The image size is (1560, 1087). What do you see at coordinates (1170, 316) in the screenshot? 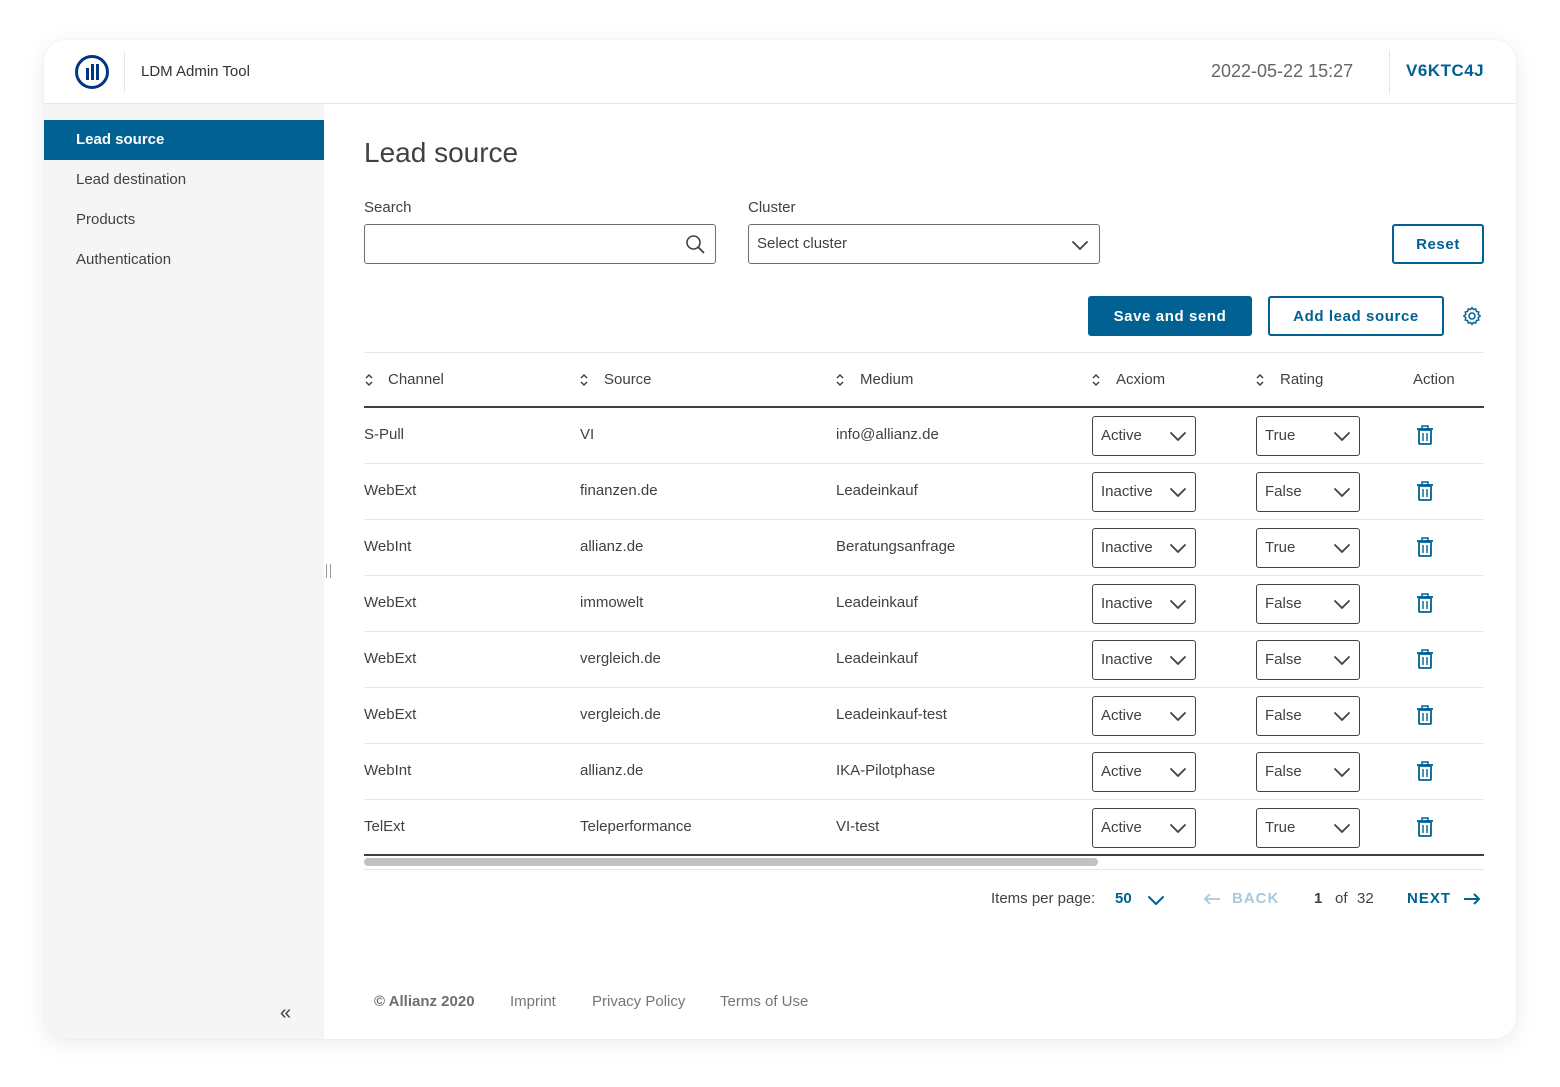
I see `save-and-send-button: Save and send` at bounding box center [1170, 316].